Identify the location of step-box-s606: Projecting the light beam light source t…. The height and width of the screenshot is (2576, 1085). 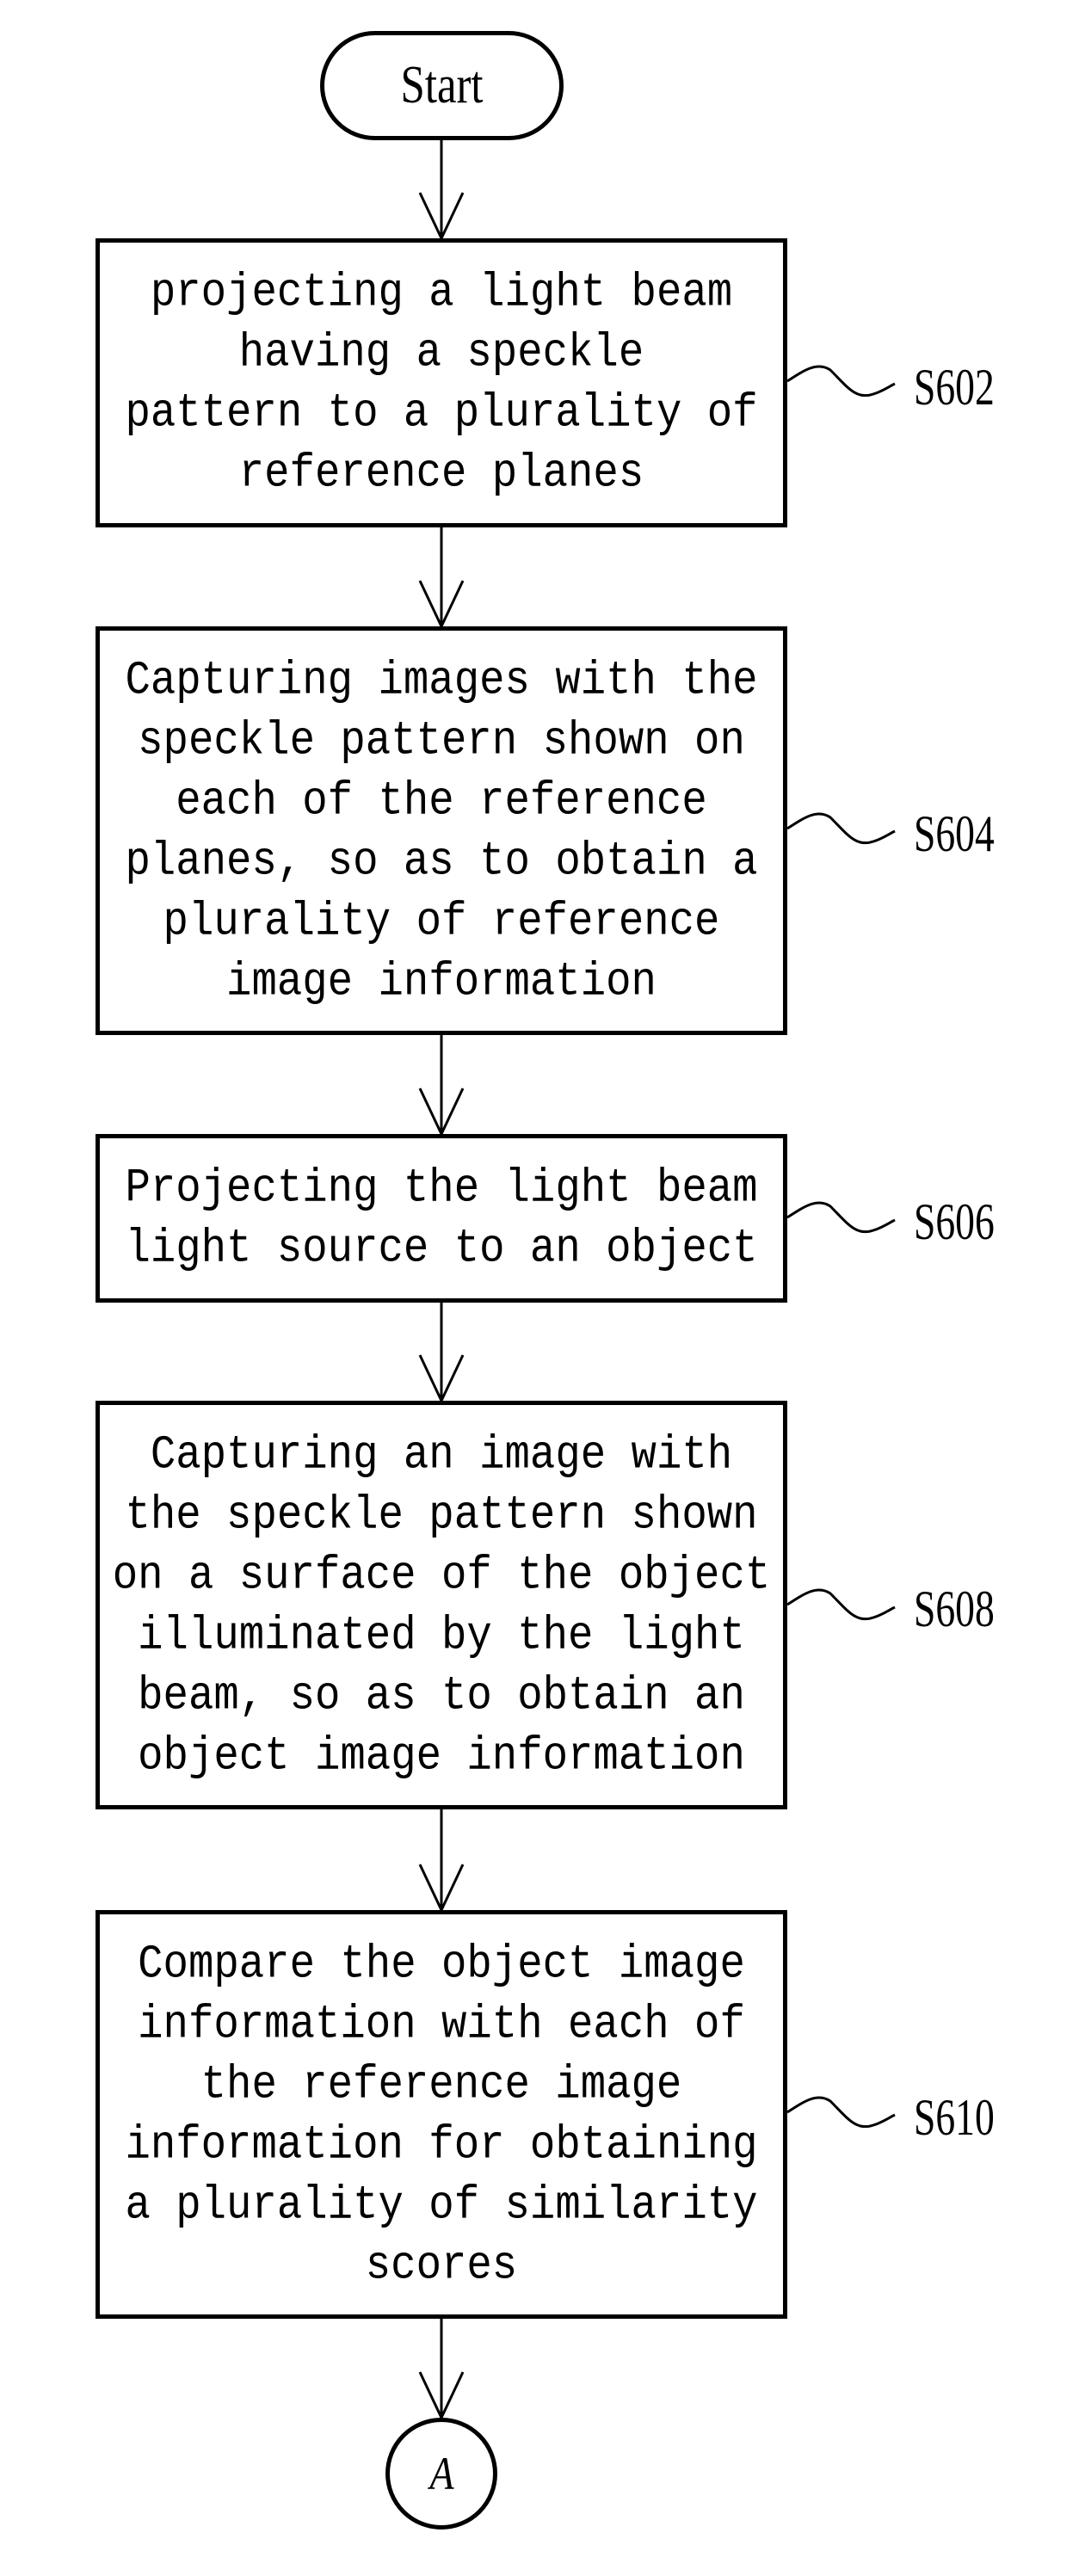
(442, 1218).